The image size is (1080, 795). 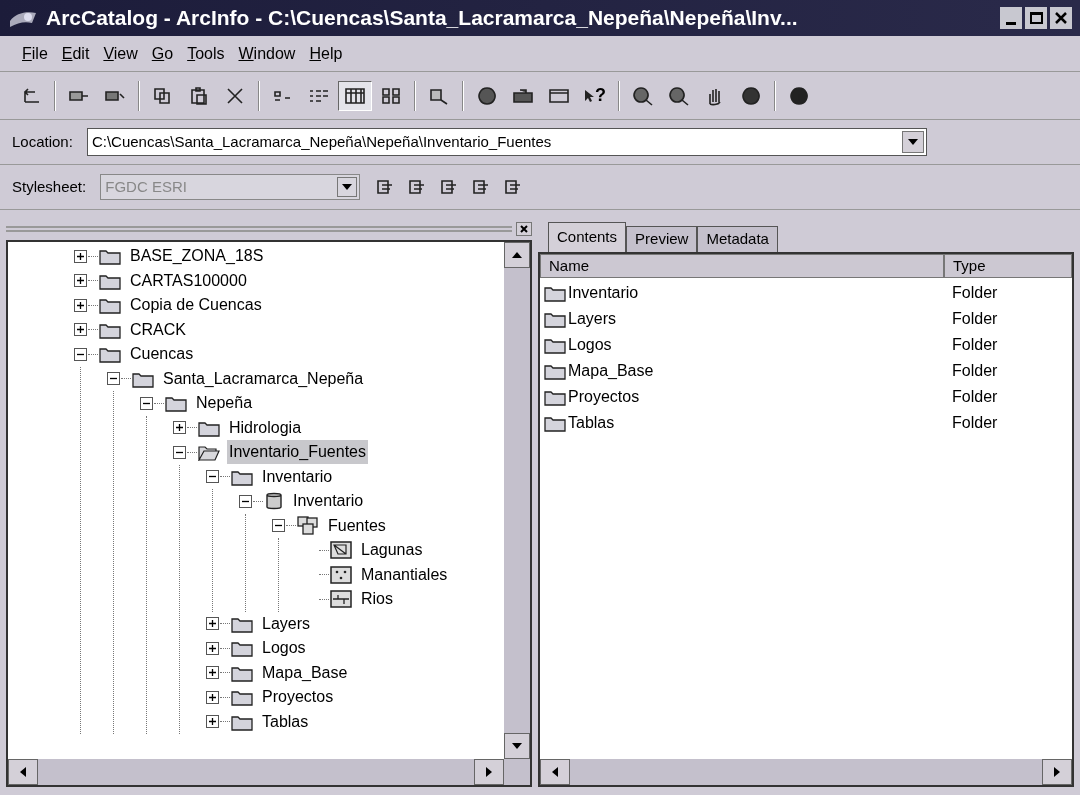 What do you see at coordinates (224, 403) in the screenshot?
I see `tree-item: Nepeña` at bounding box center [224, 403].